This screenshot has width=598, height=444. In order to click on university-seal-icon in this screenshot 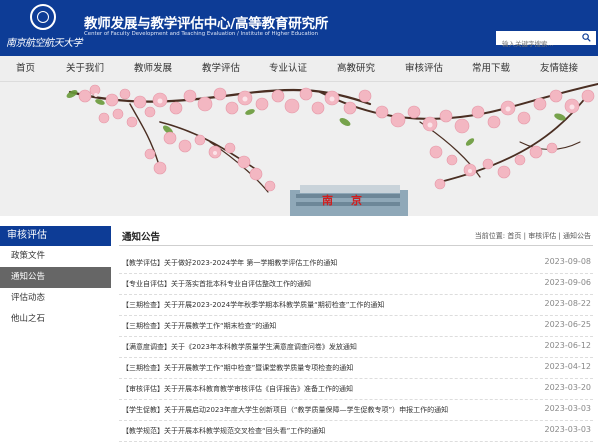, I will do `click(43, 17)`.